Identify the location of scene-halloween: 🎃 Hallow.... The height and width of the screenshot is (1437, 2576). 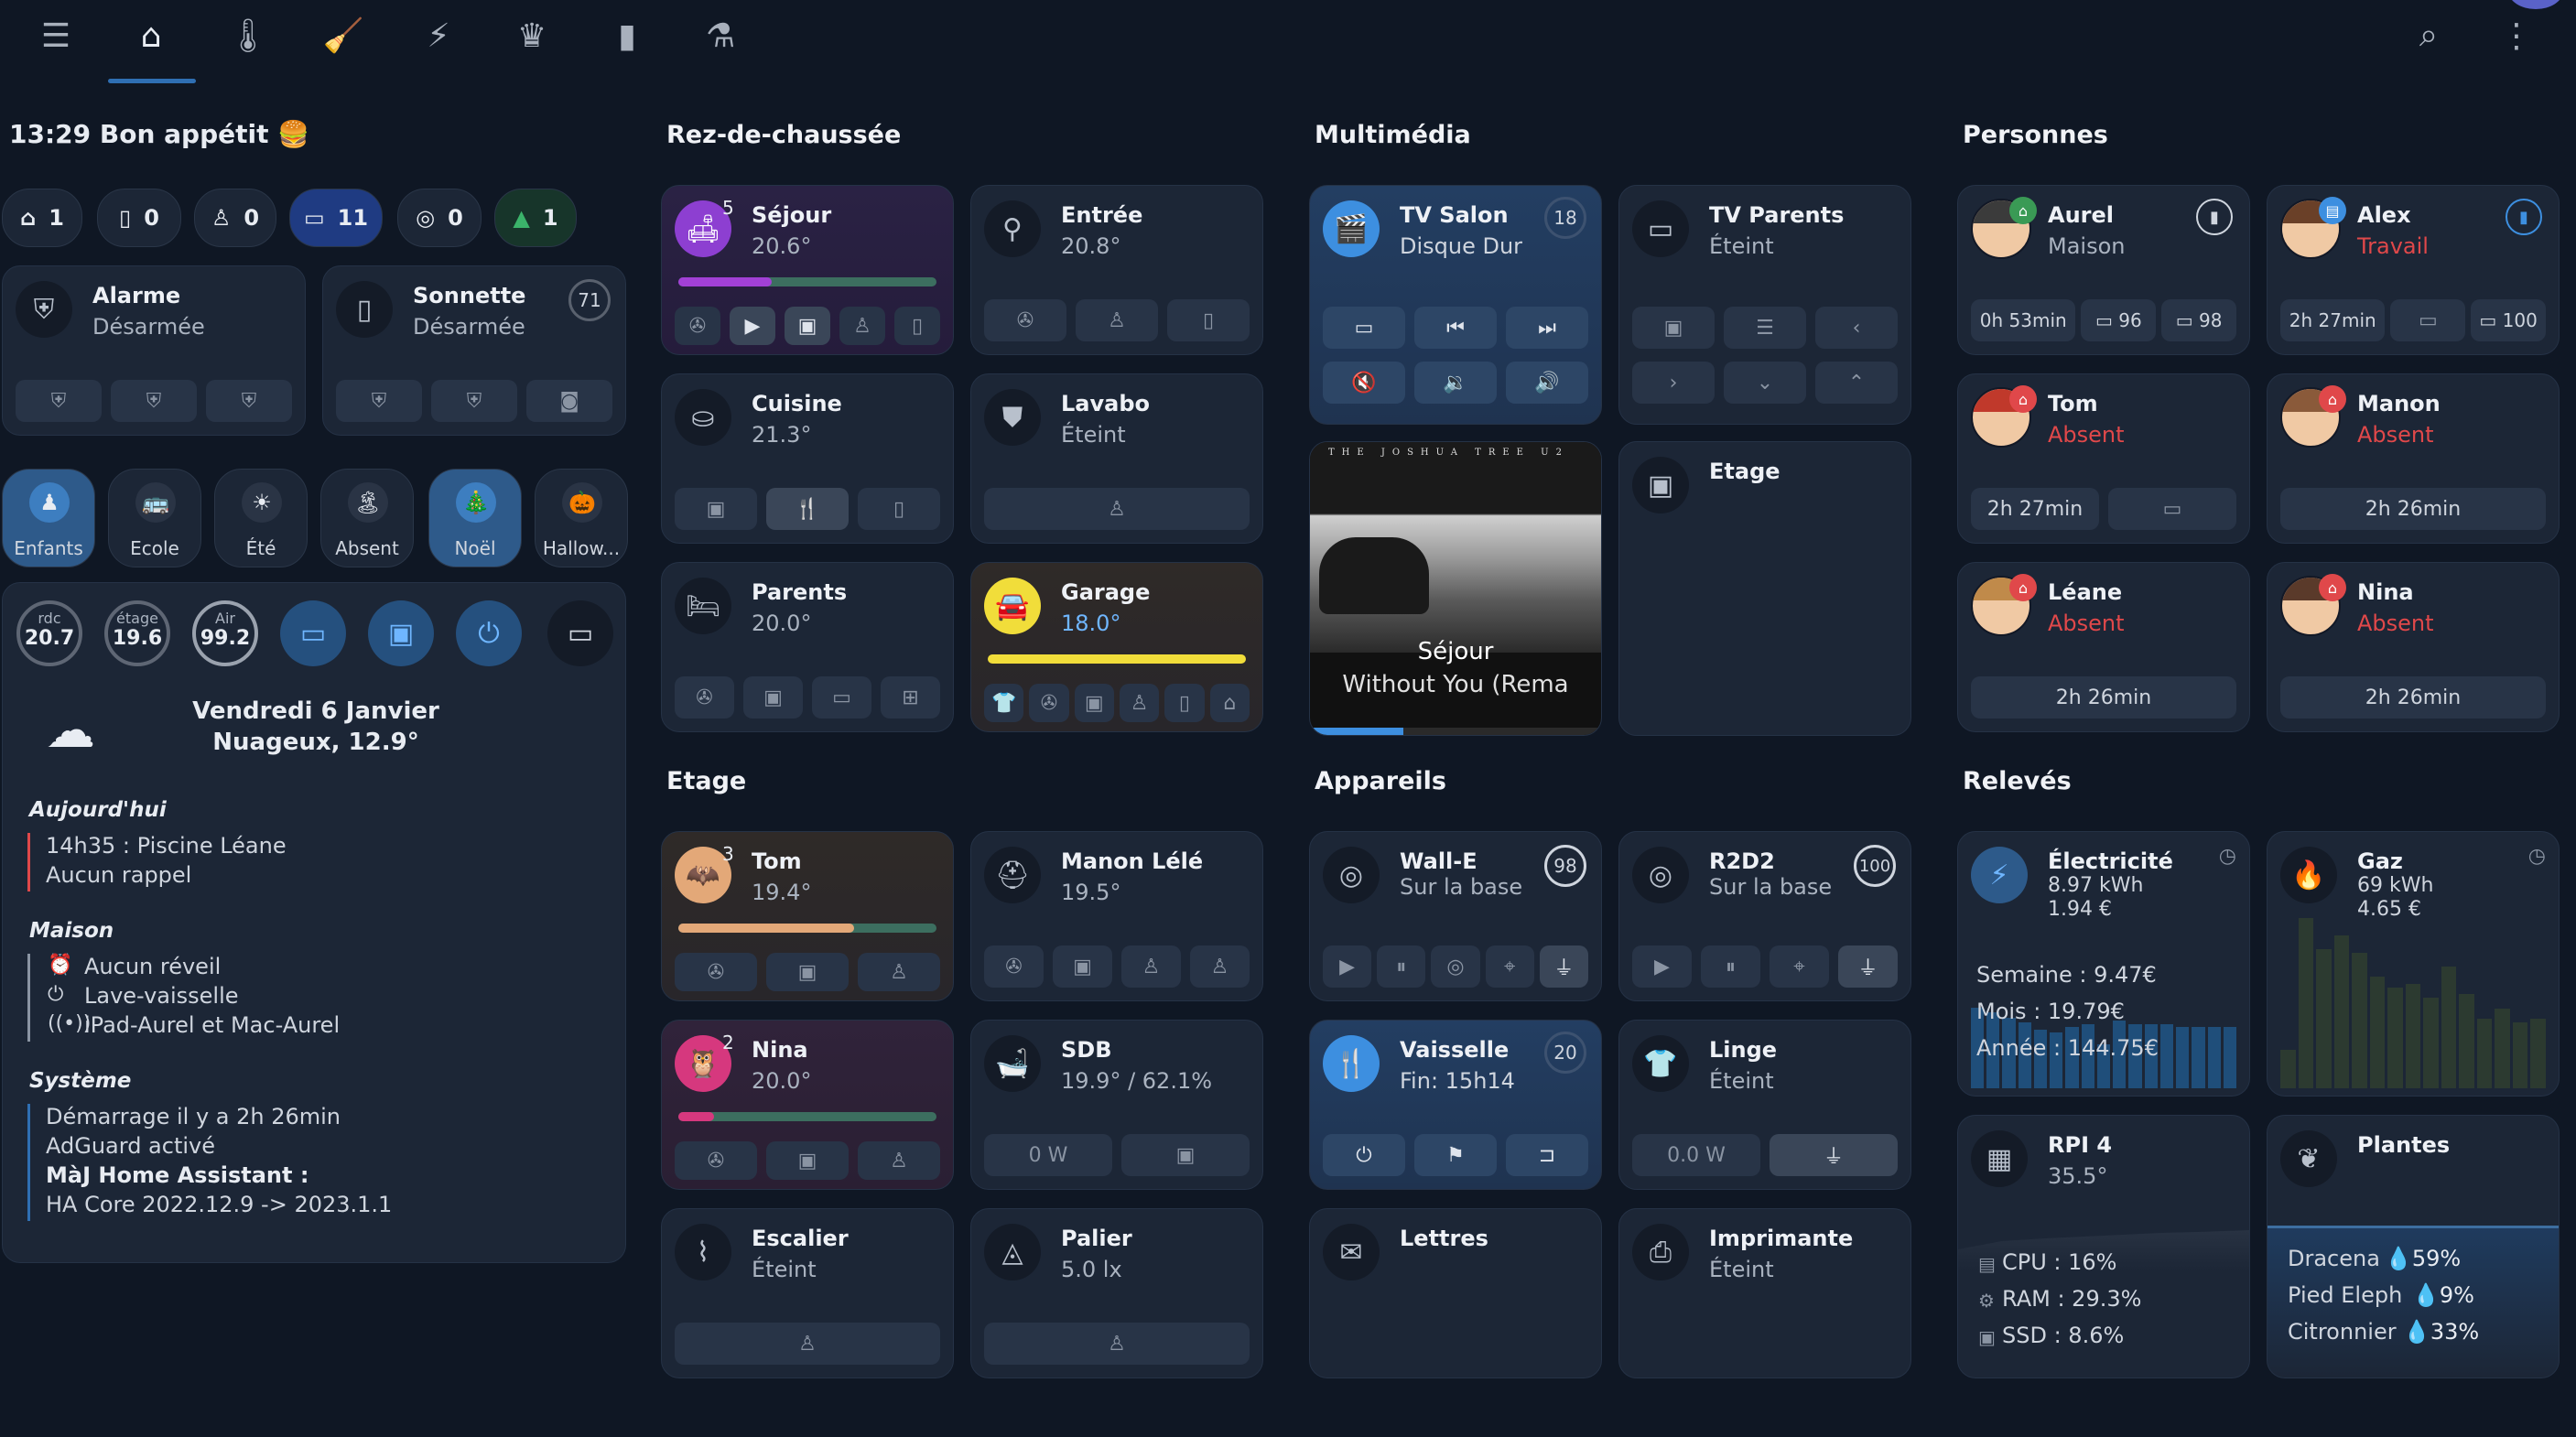
(581, 518).